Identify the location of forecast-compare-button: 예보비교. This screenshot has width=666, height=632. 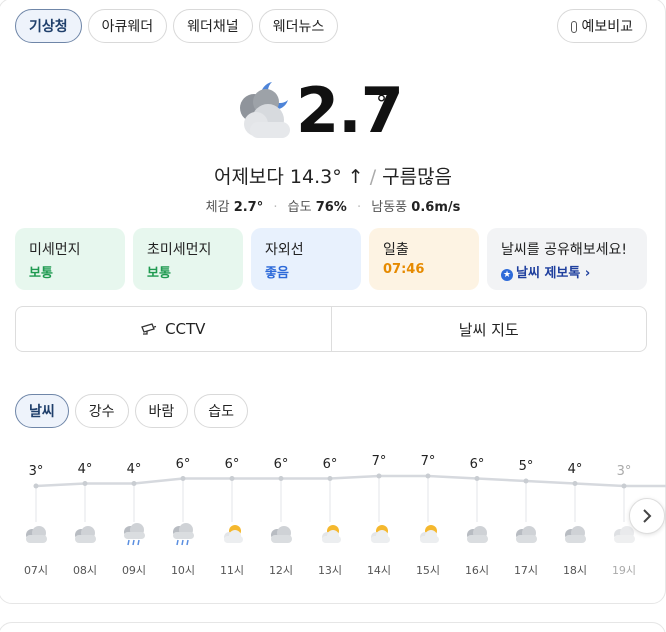
(602, 26).